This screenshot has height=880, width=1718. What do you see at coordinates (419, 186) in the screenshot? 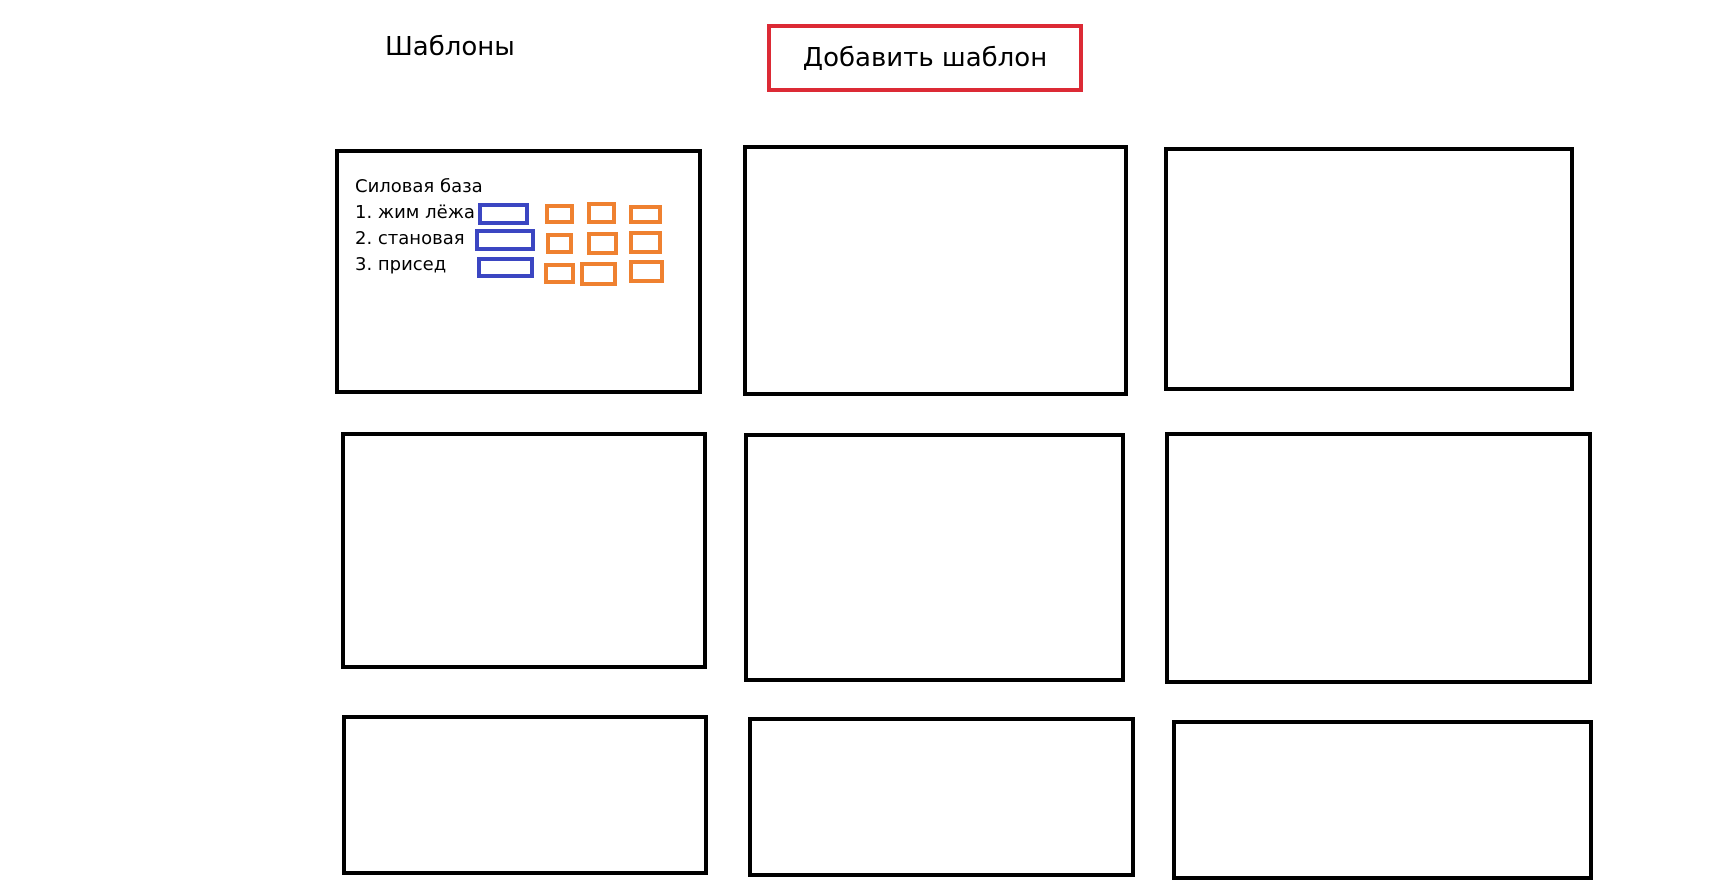
I see `template-title: Силовая база` at bounding box center [419, 186].